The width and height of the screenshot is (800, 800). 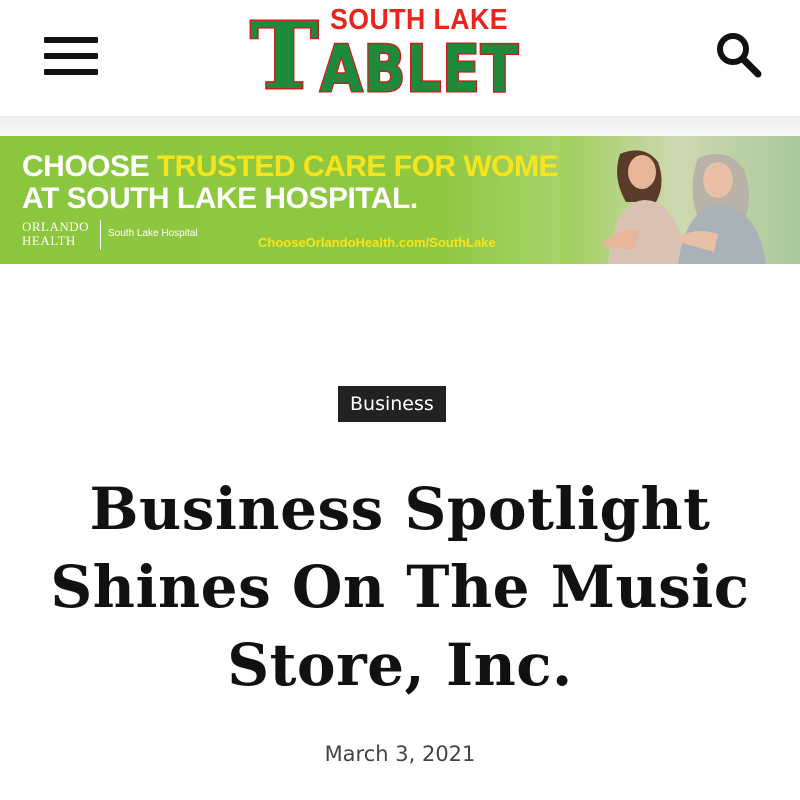 I want to click on logo-initial: T, so click(x=283, y=56).